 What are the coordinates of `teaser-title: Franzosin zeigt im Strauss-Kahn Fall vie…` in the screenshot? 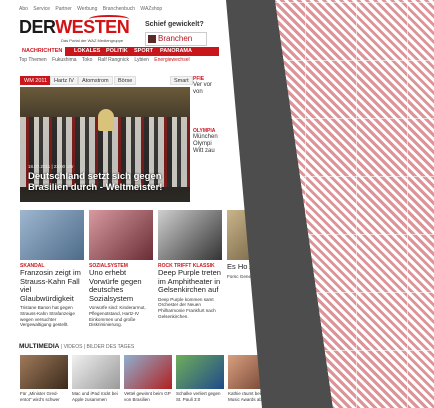 It's located at (52, 285).